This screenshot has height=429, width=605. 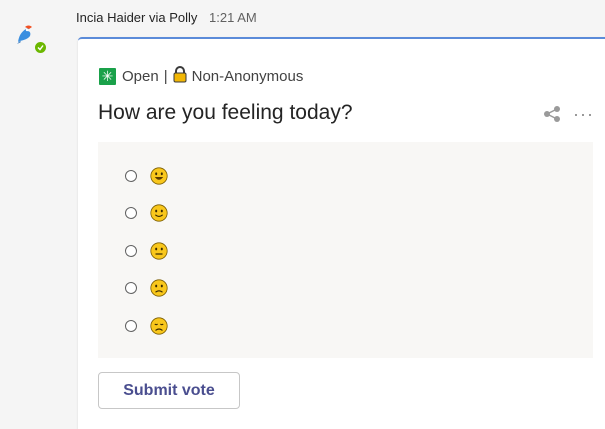 What do you see at coordinates (140, 76) in the screenshot?
I see `poll-status: Open` at bounding box center [140, 76].